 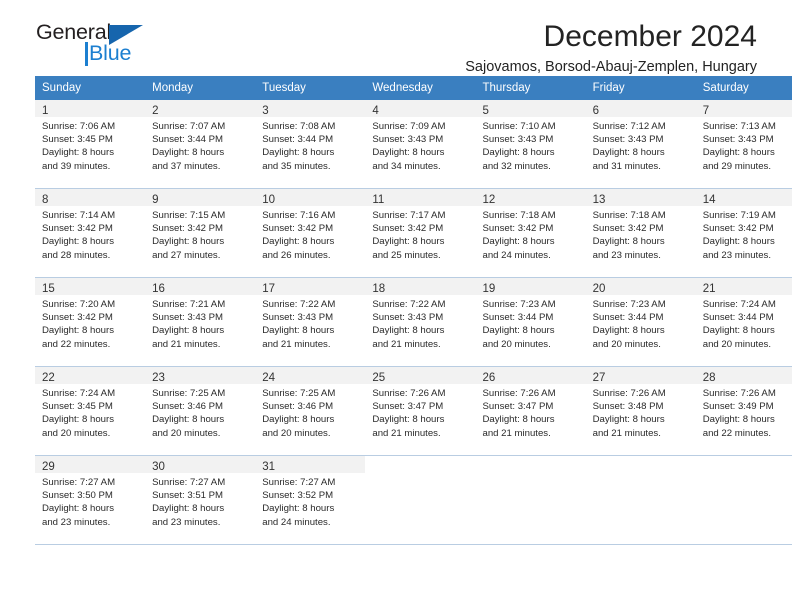 I want to click on day-number-band, so click(x=420, y=464).